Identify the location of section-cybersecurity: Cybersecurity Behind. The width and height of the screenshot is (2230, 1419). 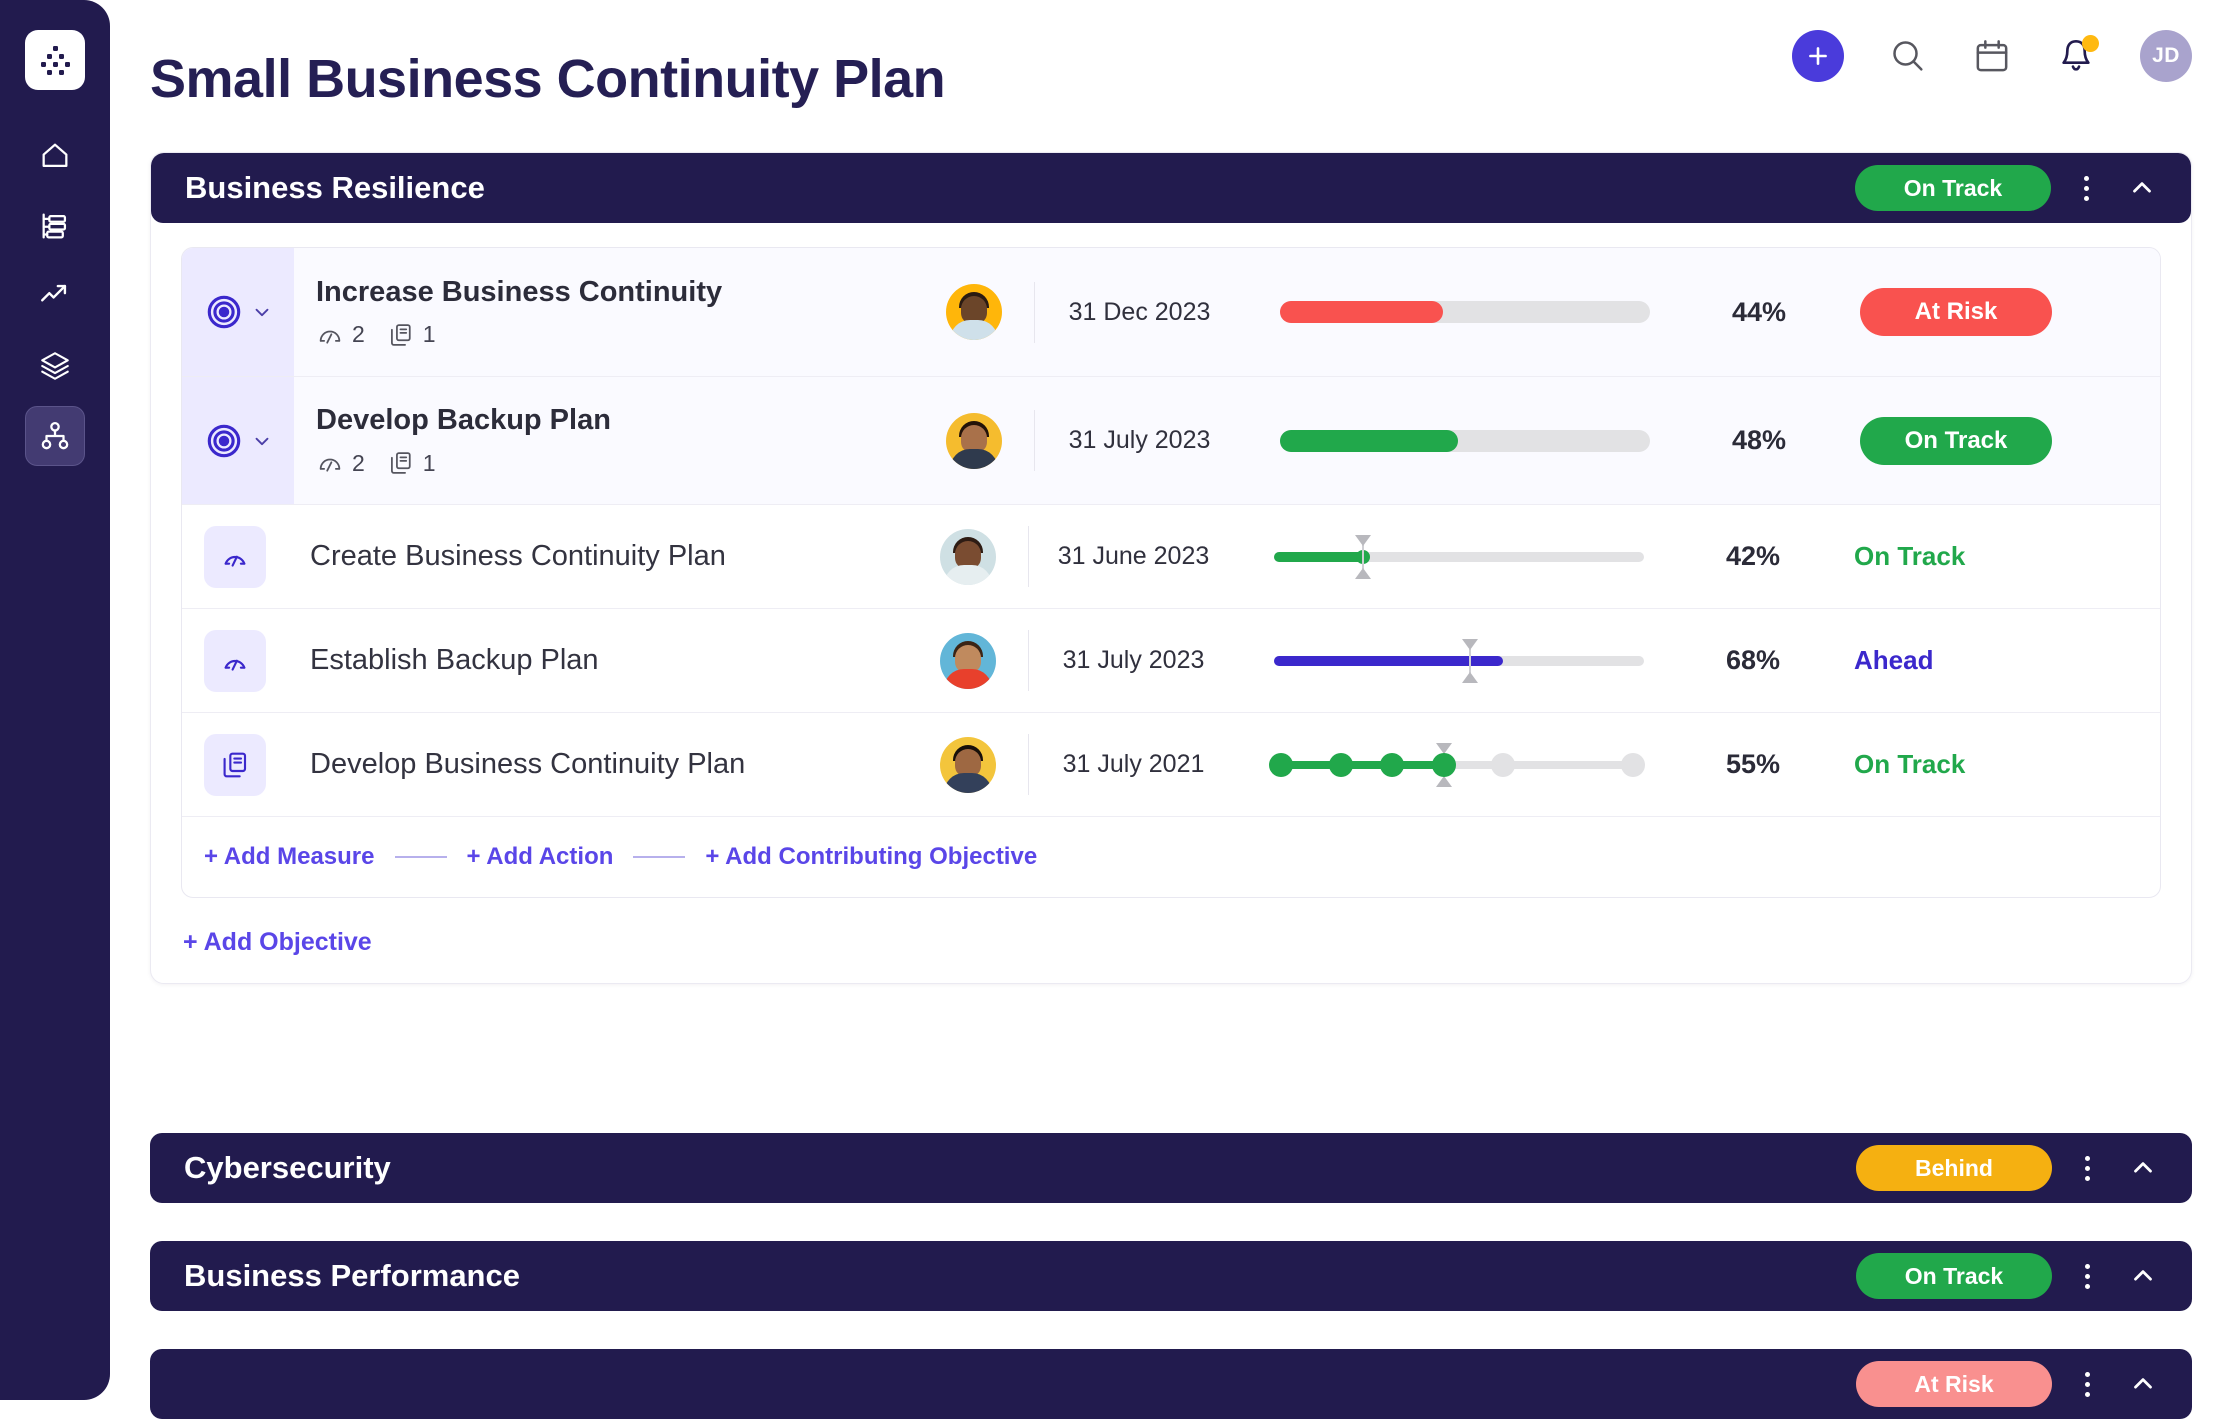
(1171, 1168).